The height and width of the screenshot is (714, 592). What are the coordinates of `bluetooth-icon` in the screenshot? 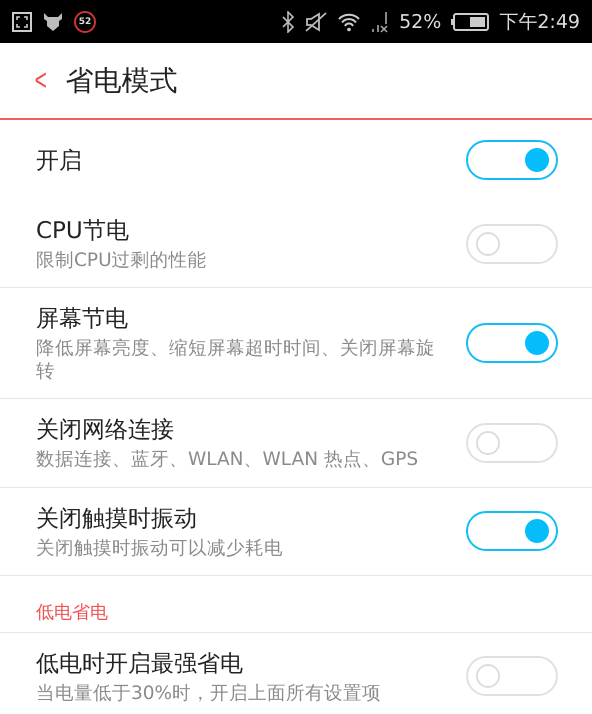 It's located at (288, 21).